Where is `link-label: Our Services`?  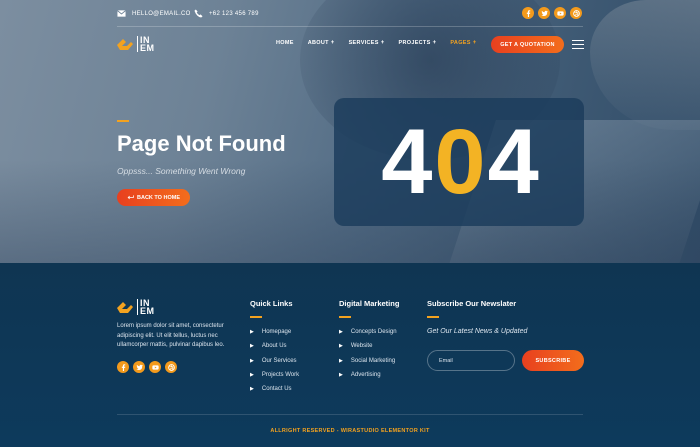 link-label: Our Services is located at coordinates (279, 360).